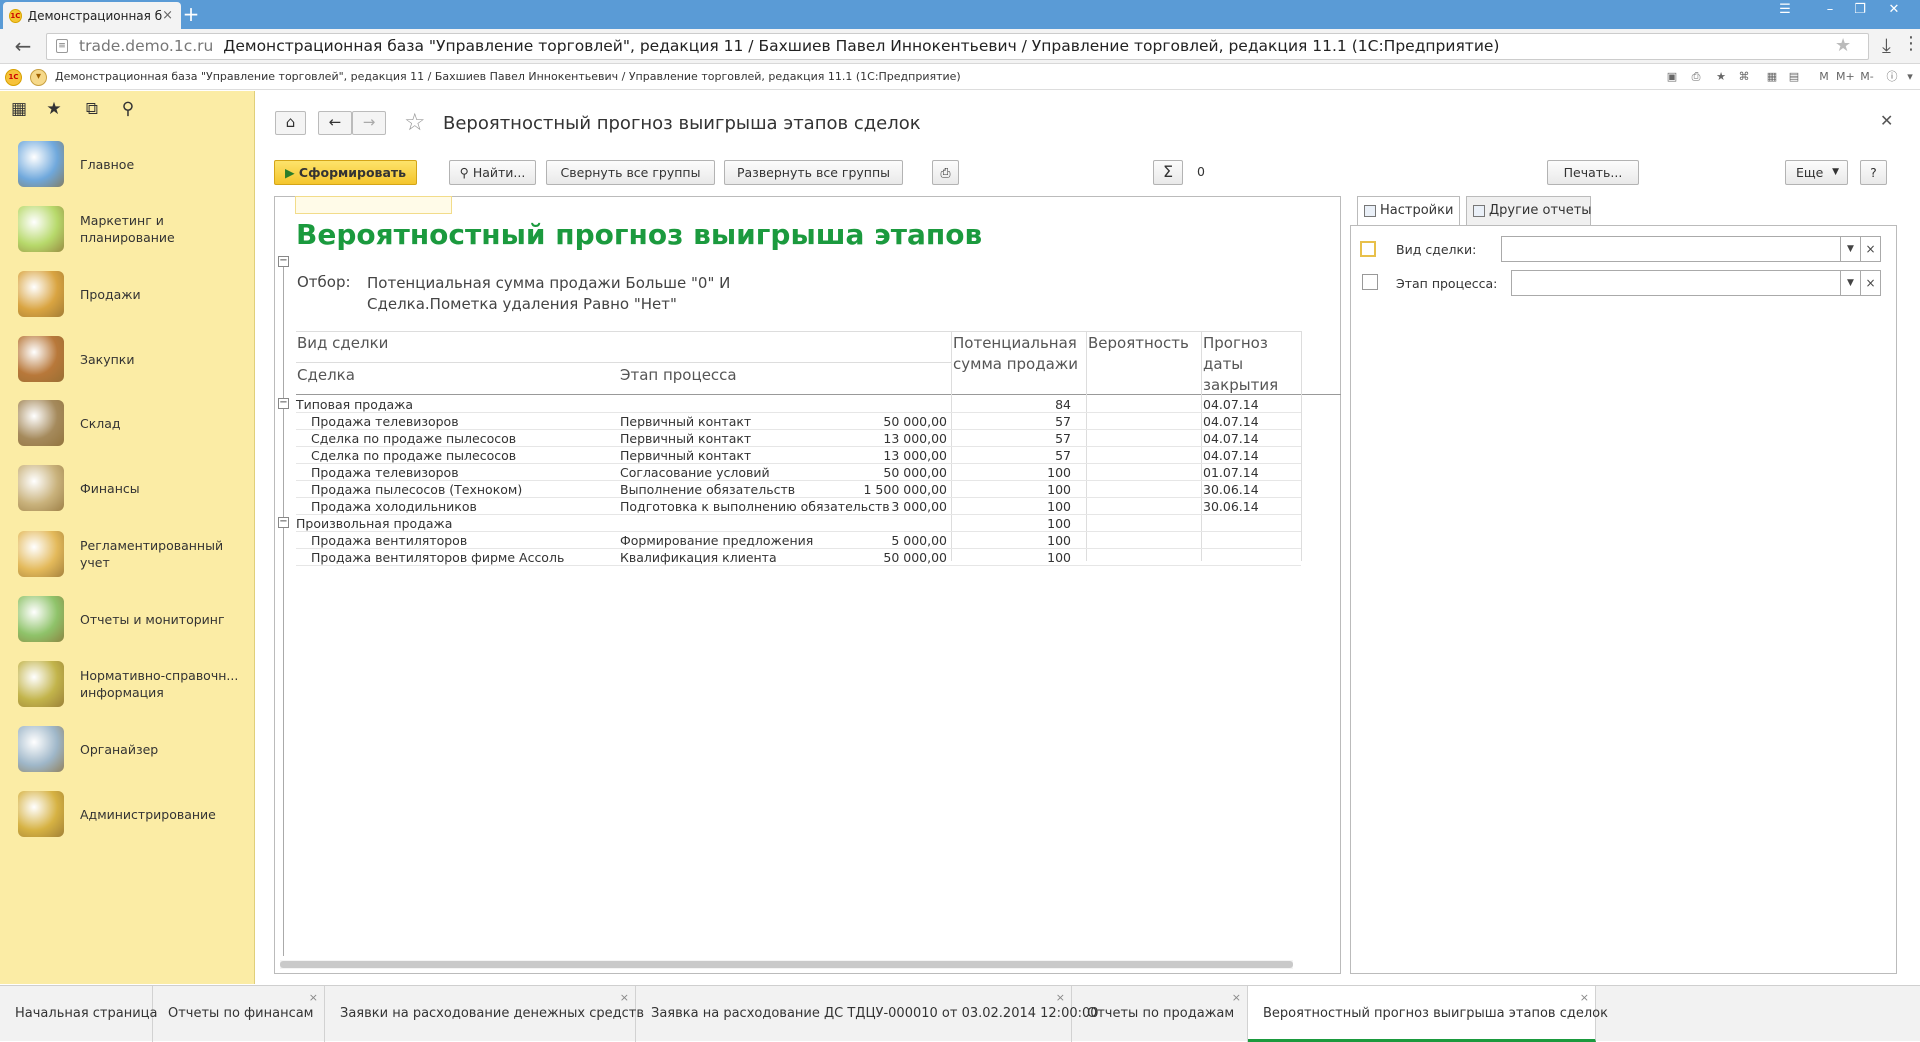  I want to click on favorites-star-icon: ★, so click(54, 109).